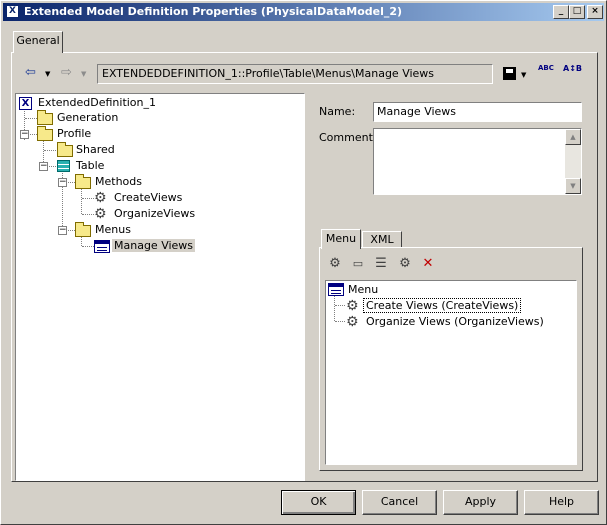 This screenshot has height=525, width=607. I want to click on spell-check-icon: ABC, so click(546, 68).